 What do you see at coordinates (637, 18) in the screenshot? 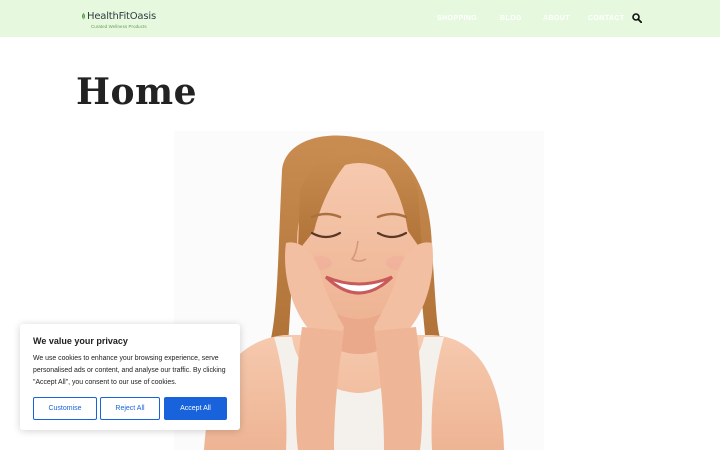
I see `search-icon` at bounding box center [637, 18].